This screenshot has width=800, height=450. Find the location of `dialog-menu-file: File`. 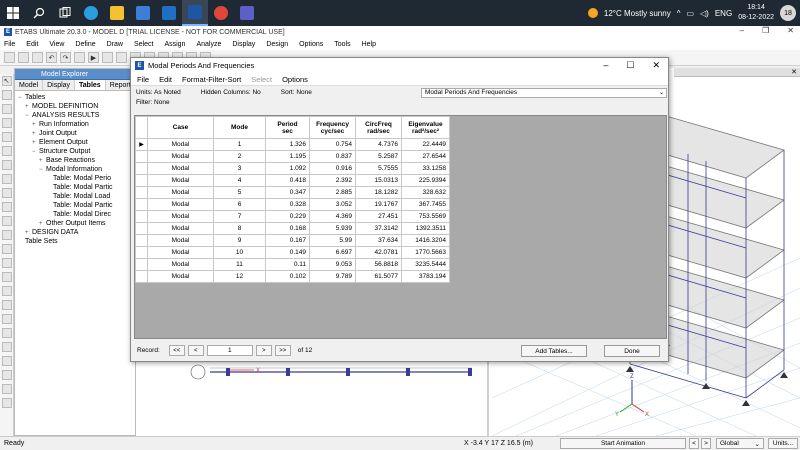

dialog-menu-file: File is located at coordinates (143, 79).